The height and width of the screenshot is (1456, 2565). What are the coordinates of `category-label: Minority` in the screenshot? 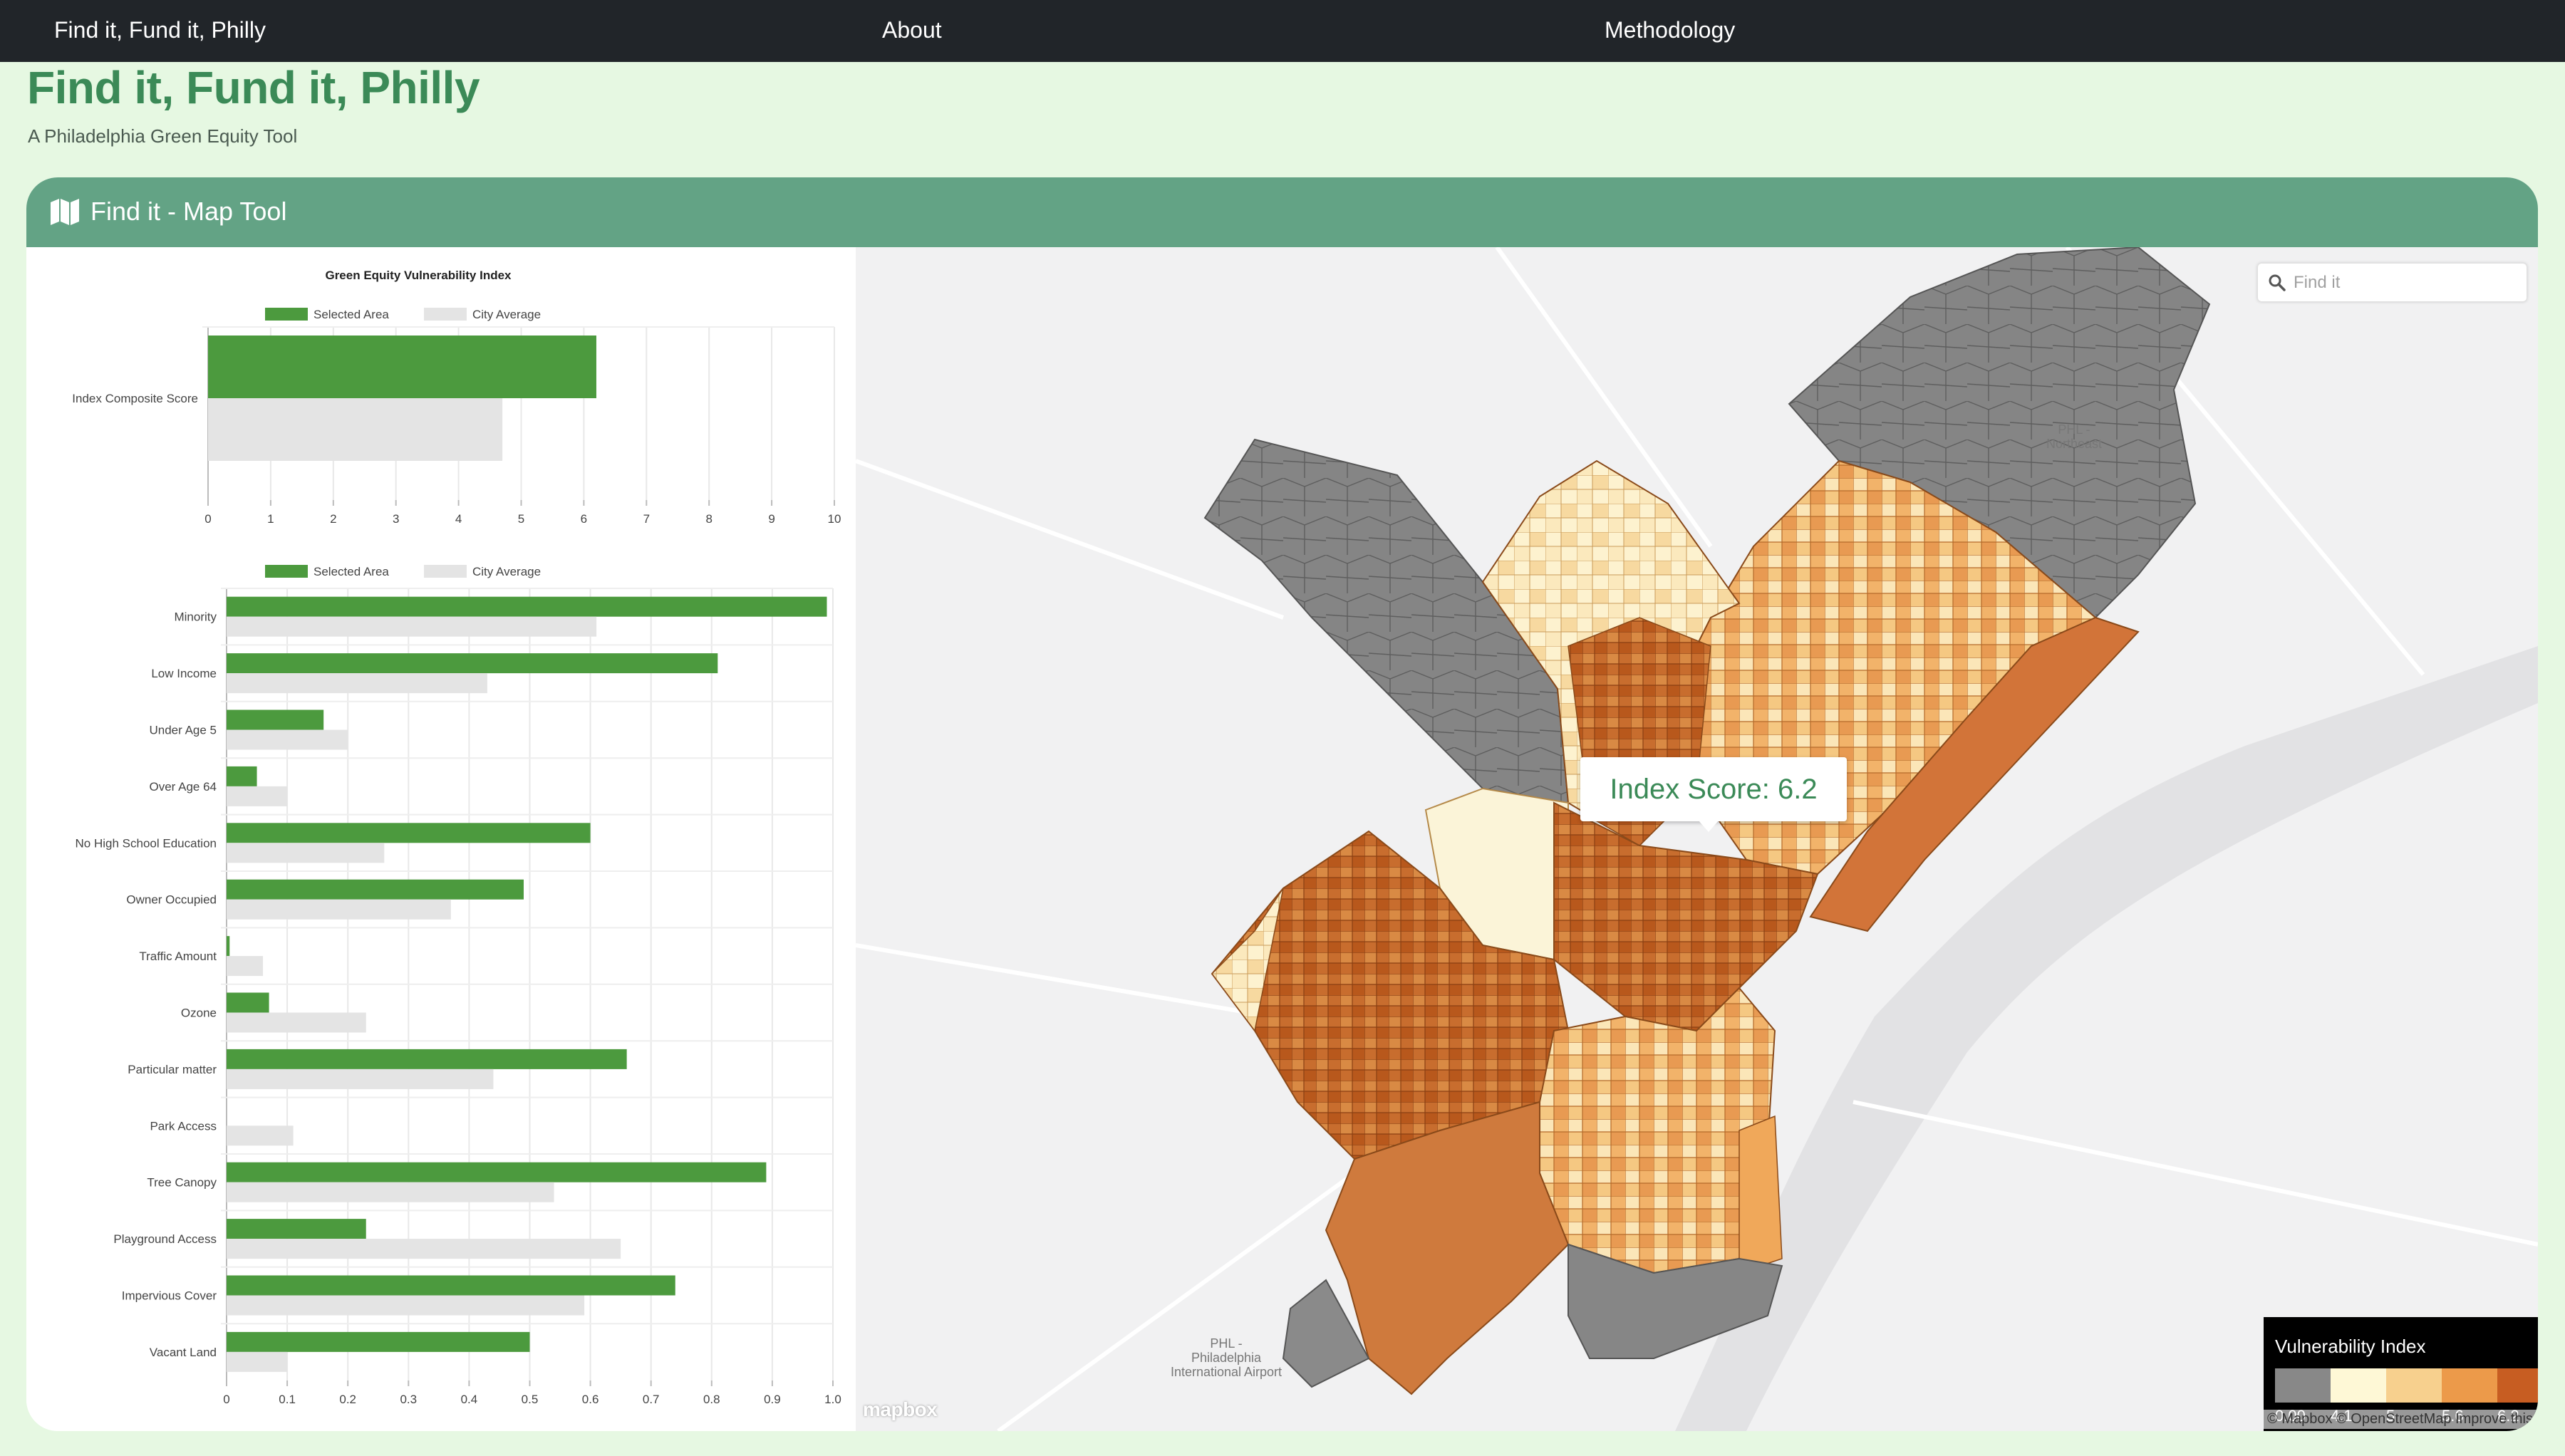 It's located at (195, 617).